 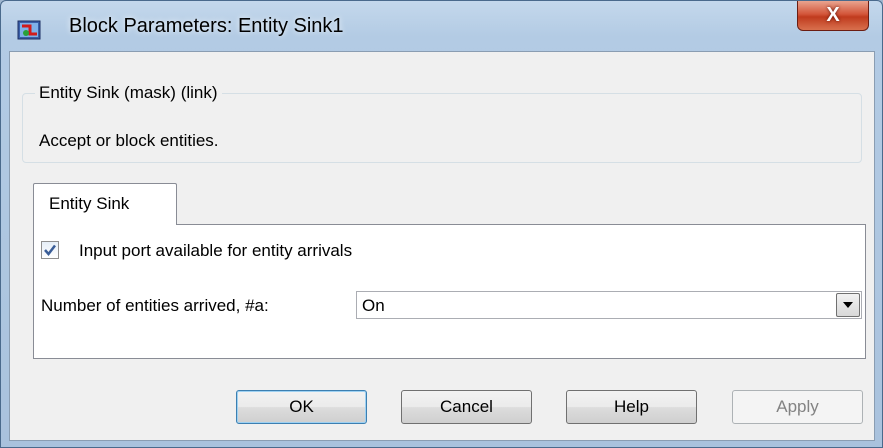 I want to click on chevron-down-icon, so click(x=848, y=305).